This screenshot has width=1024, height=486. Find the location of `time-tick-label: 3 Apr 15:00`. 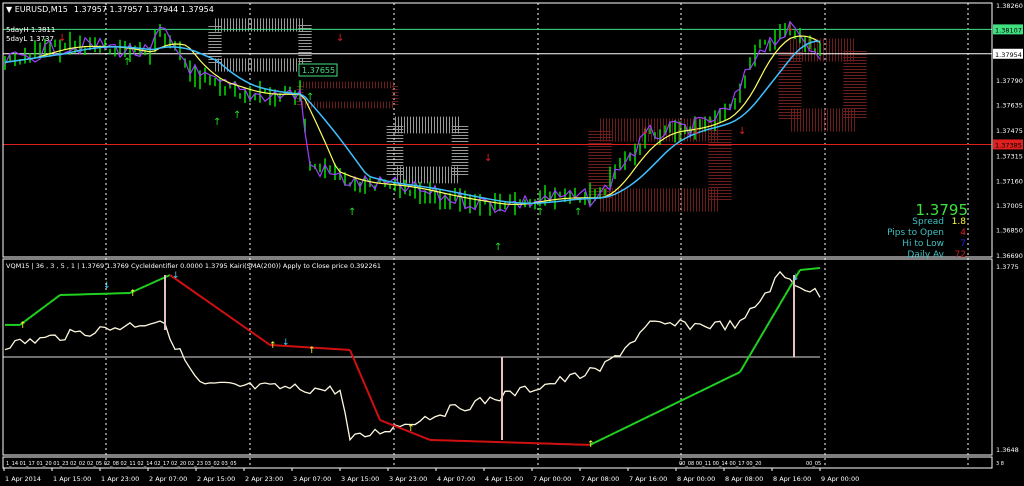

time-tick-label: 3 Apr 15:00 is located at coordinates (360, 479).